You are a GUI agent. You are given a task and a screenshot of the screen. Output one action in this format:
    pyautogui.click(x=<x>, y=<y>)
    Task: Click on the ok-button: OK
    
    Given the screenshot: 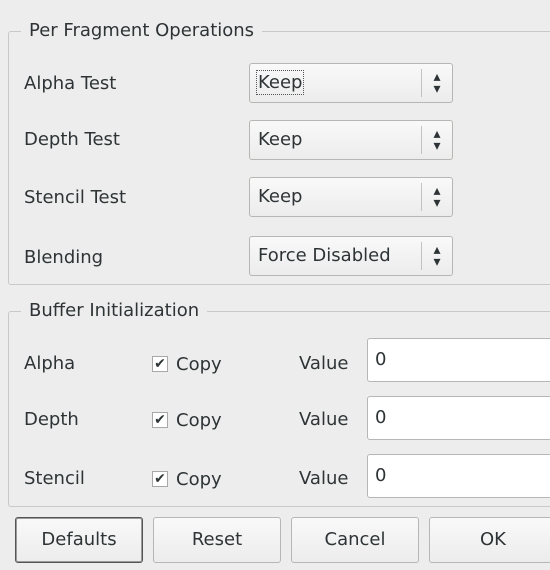 What is the action you would take?
    pyautogui.click(x=489, y=540)
    